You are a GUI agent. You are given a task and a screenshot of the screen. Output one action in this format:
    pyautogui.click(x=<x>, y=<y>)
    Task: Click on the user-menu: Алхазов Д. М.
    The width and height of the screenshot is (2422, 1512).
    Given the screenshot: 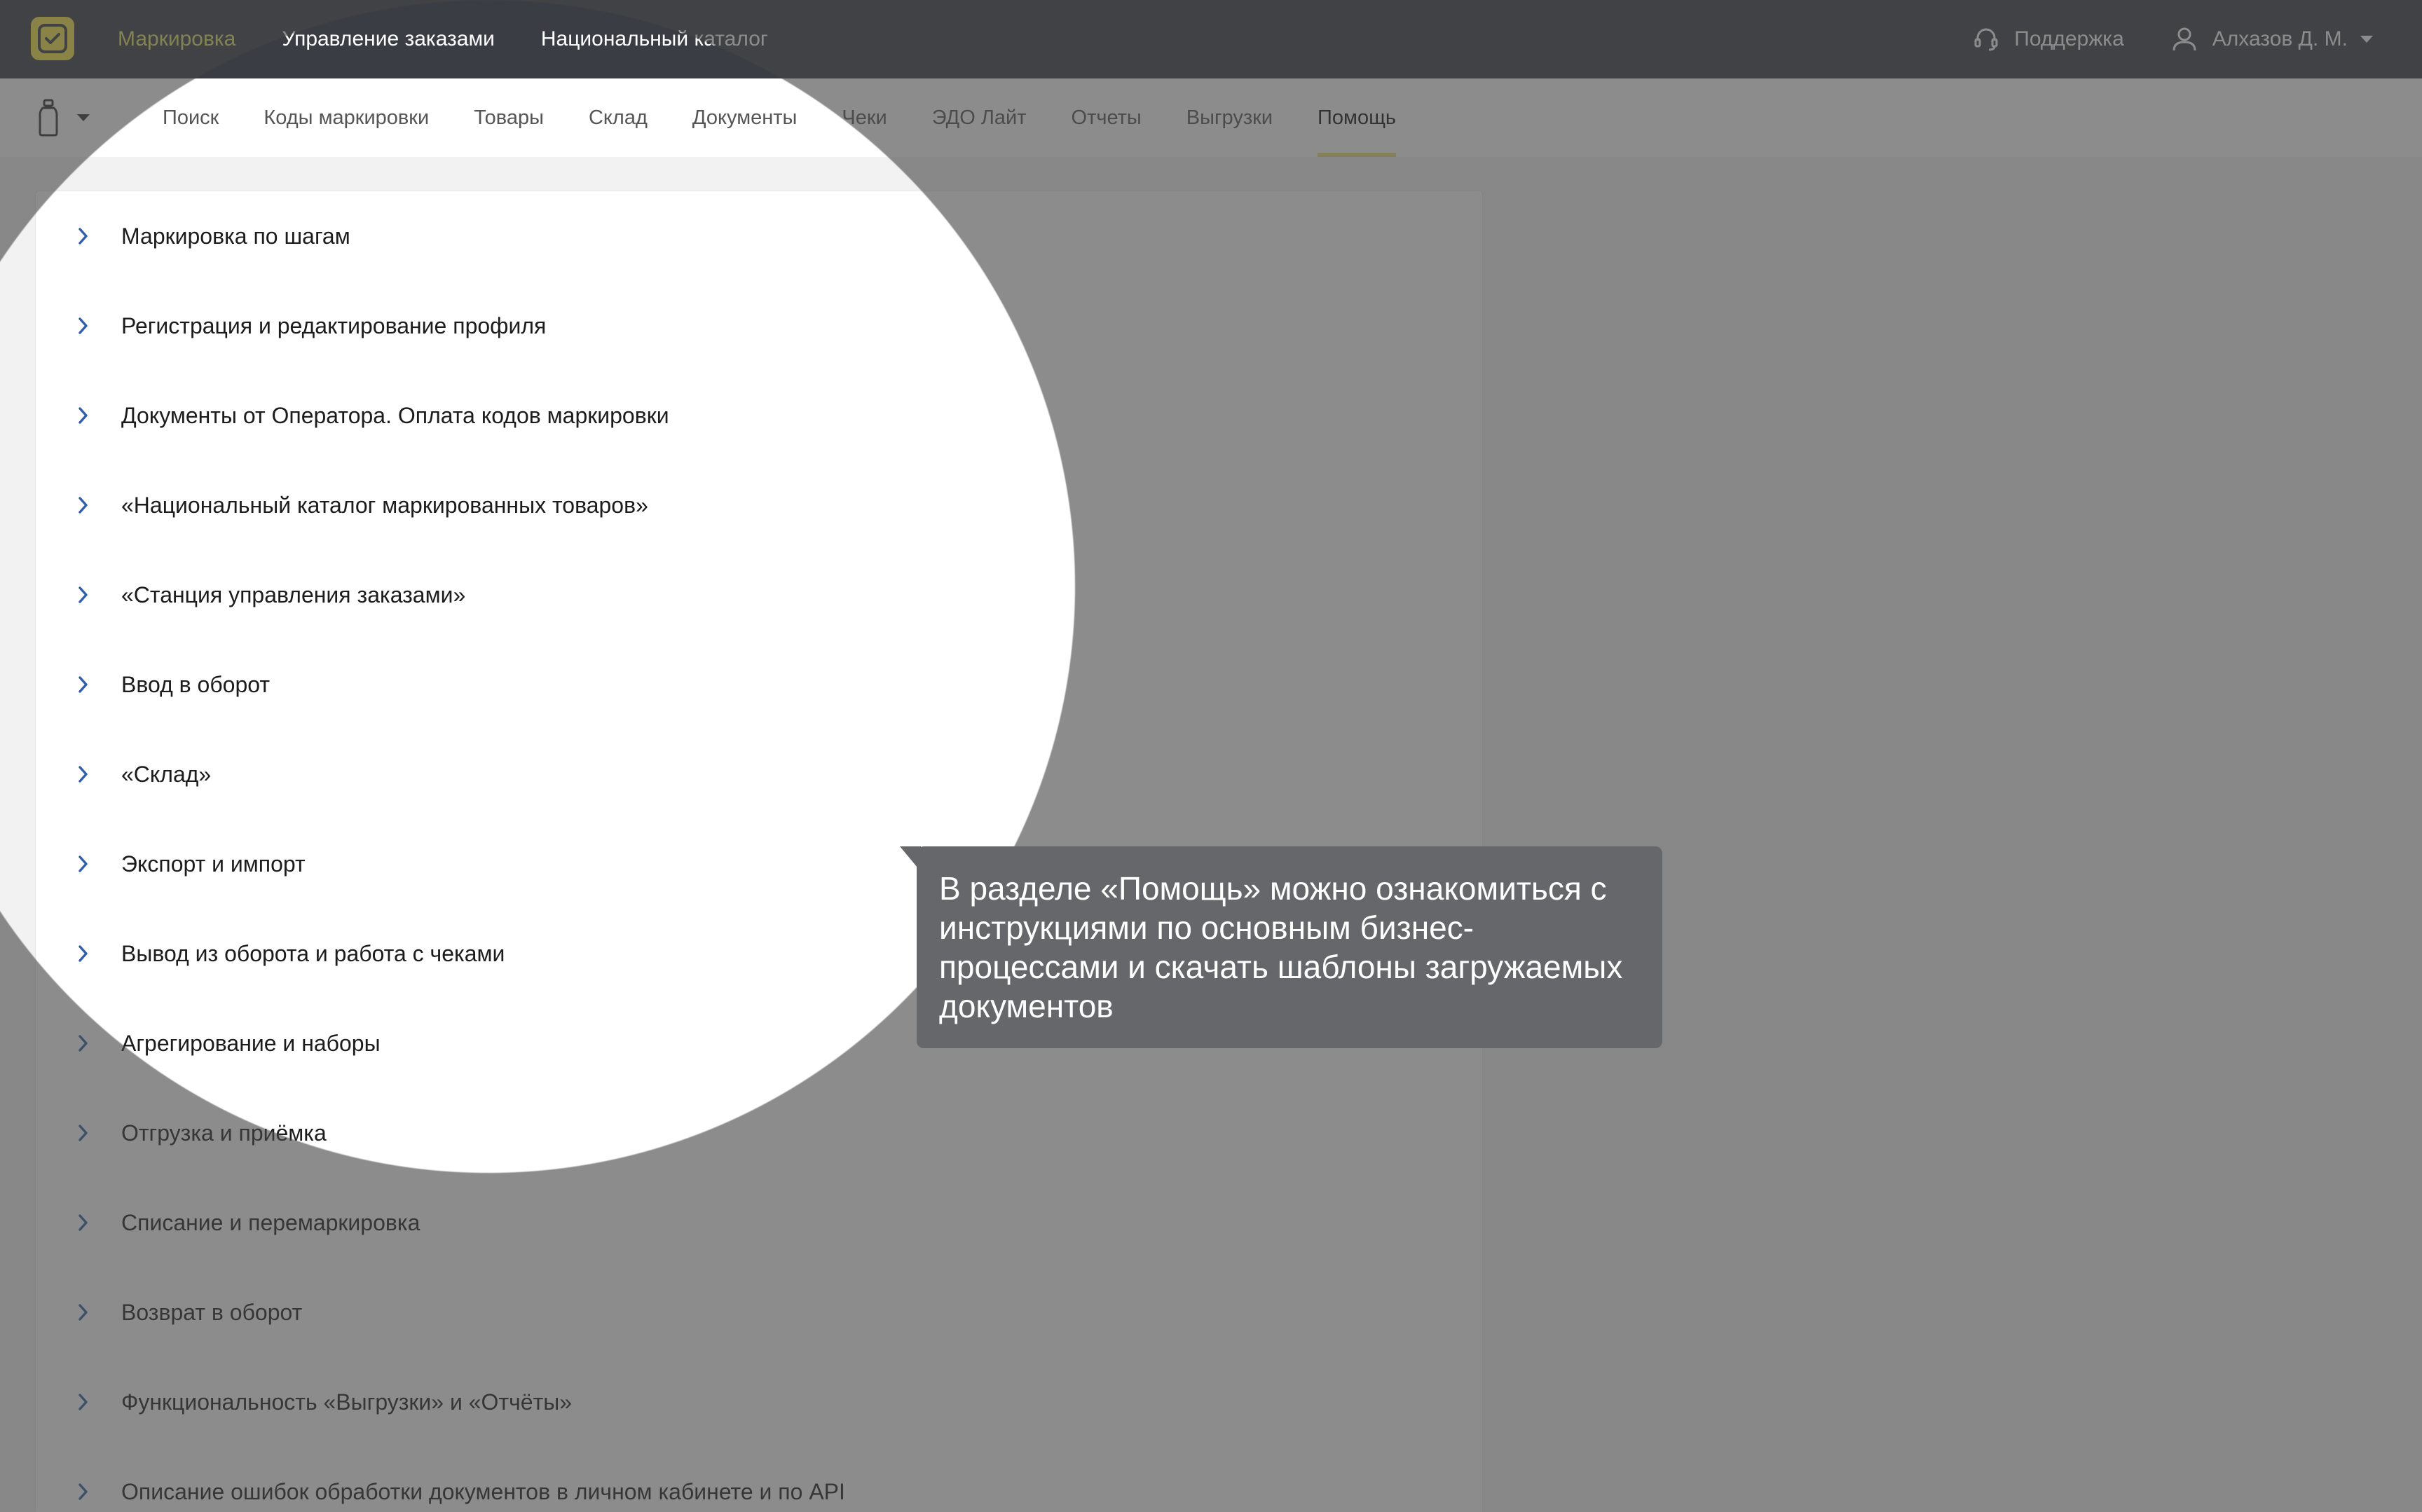 What is the action you would take?
    pyautogui.click(x=2271, y=39)
    